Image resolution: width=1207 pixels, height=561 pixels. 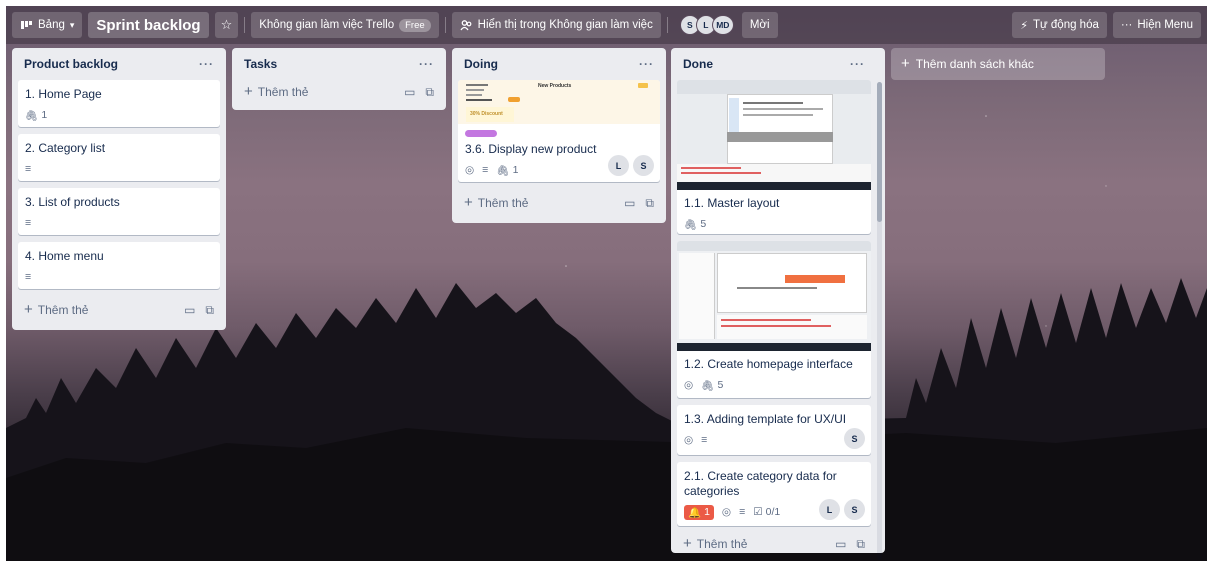 I want to click on board-members: S L MD, so click(x=706, y=25).